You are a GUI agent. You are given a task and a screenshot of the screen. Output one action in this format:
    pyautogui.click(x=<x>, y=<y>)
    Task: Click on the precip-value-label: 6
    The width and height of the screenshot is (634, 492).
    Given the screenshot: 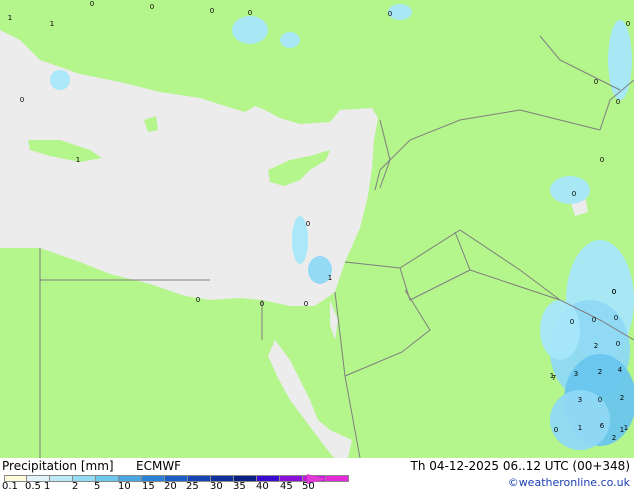 What is the action you would take?
    pyautogui.click(x=602, y=426)
    